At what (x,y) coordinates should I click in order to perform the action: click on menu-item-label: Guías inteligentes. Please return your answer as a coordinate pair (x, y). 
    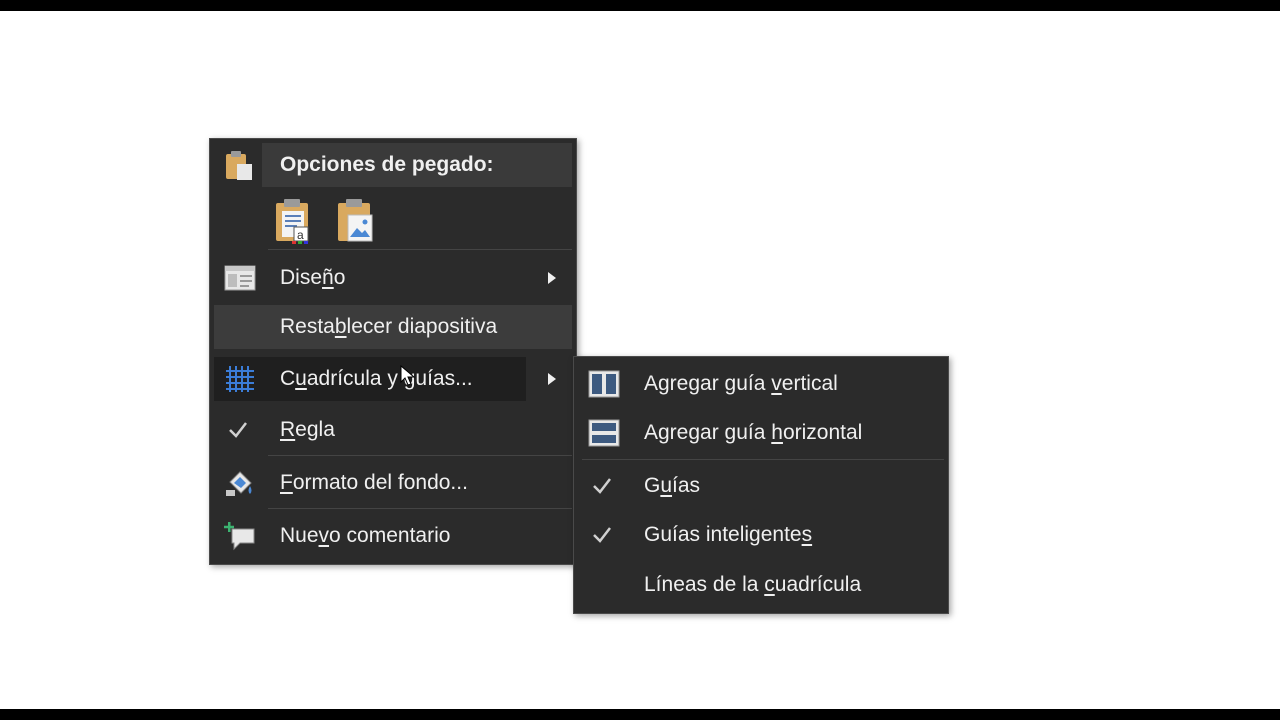
    Looking at the image, I should click on (728, 534).